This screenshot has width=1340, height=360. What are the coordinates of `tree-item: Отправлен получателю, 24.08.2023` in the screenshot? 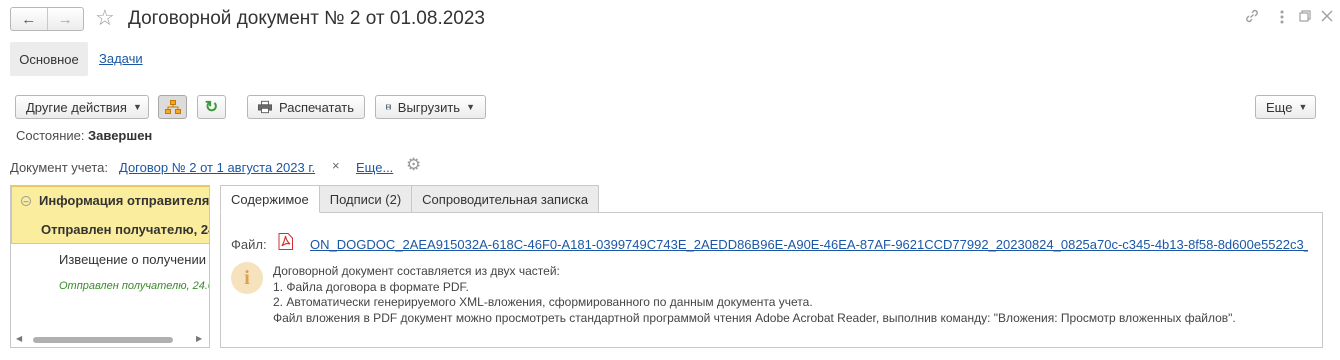 It's located at (125, 229).